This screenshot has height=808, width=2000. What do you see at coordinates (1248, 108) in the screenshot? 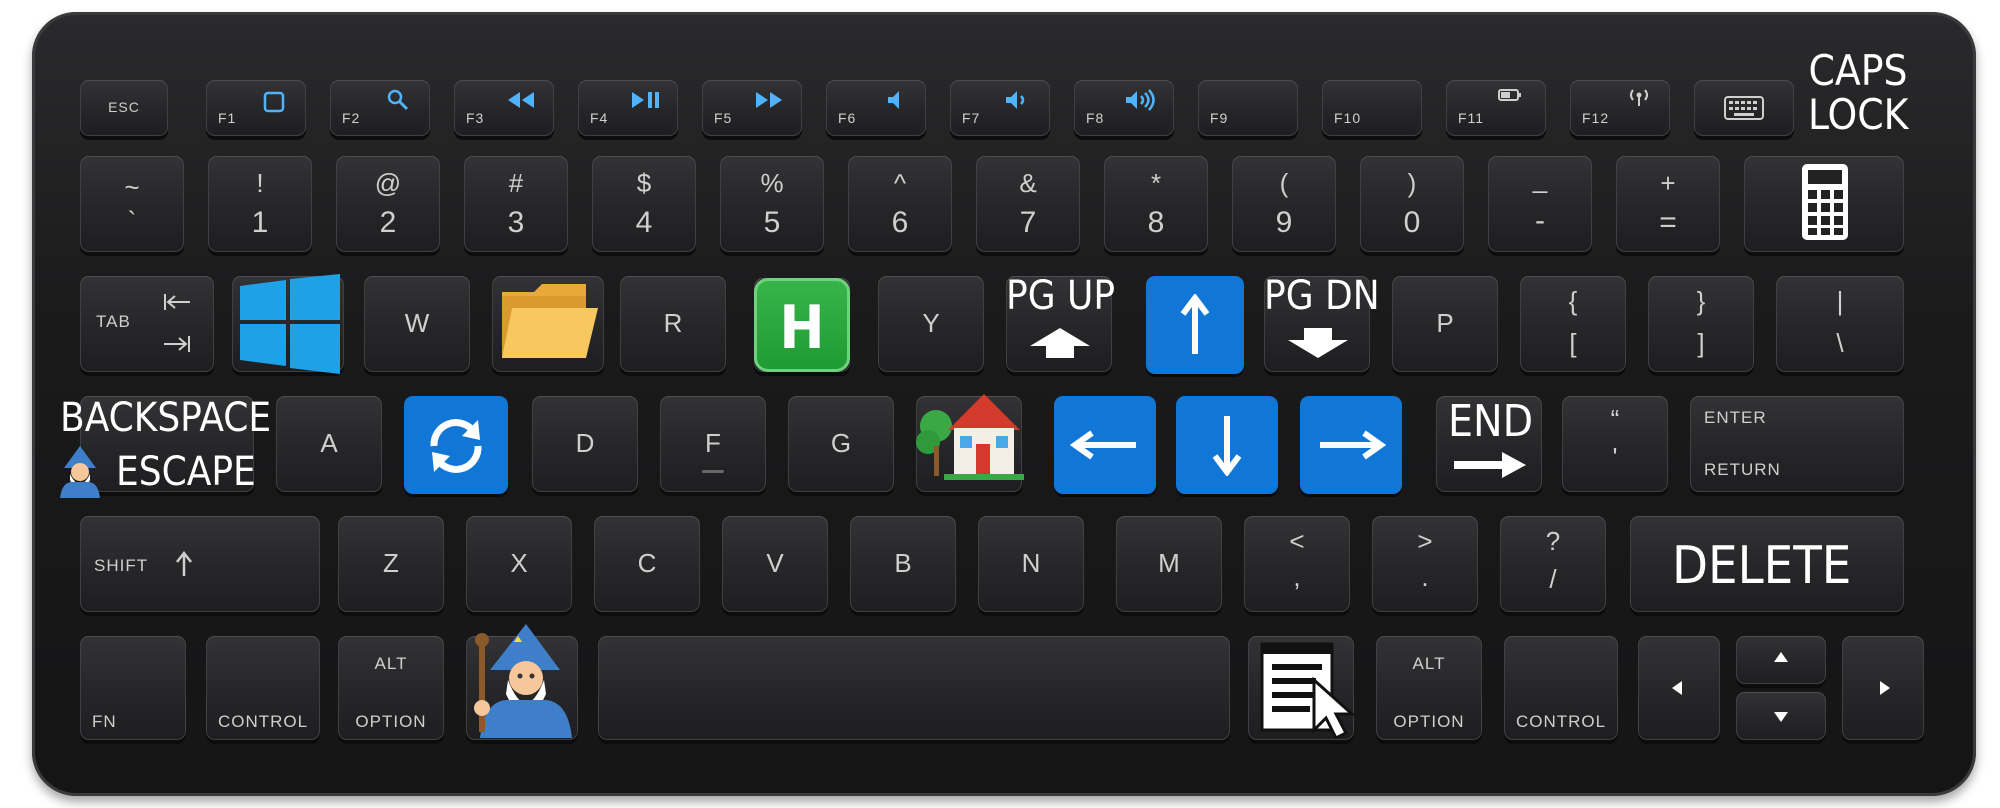
I see `f9-key: F9` at bounding box center [1248, 108].